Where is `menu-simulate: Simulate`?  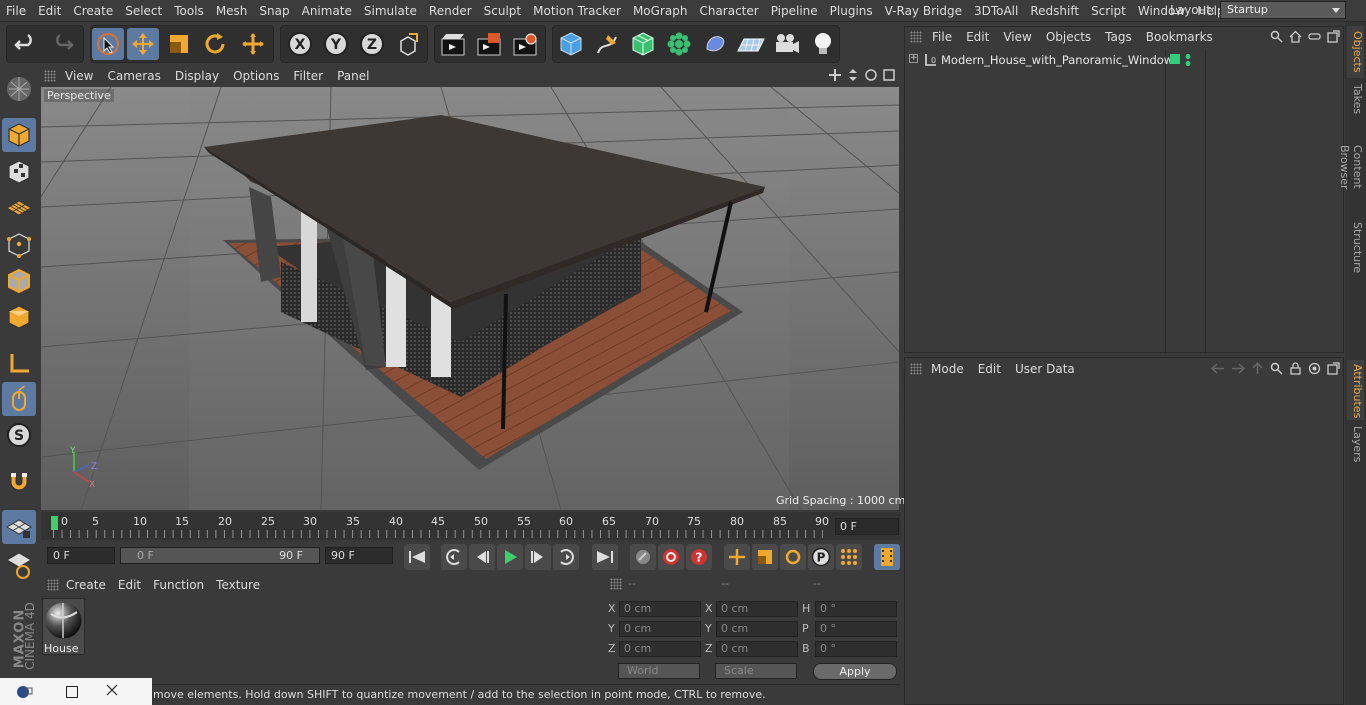
menu-simulate: Simulate is located at coordinates (390, 11).